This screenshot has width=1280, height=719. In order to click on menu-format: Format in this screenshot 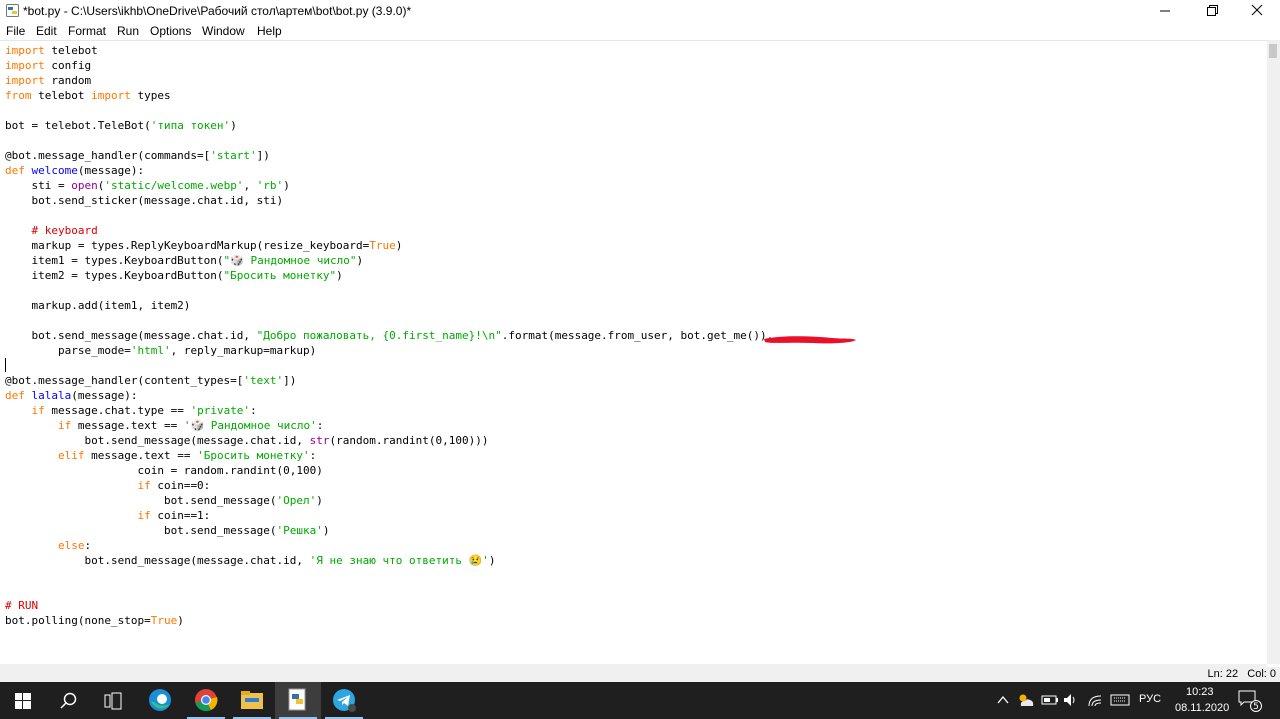, I will do `click(87, 31)`.